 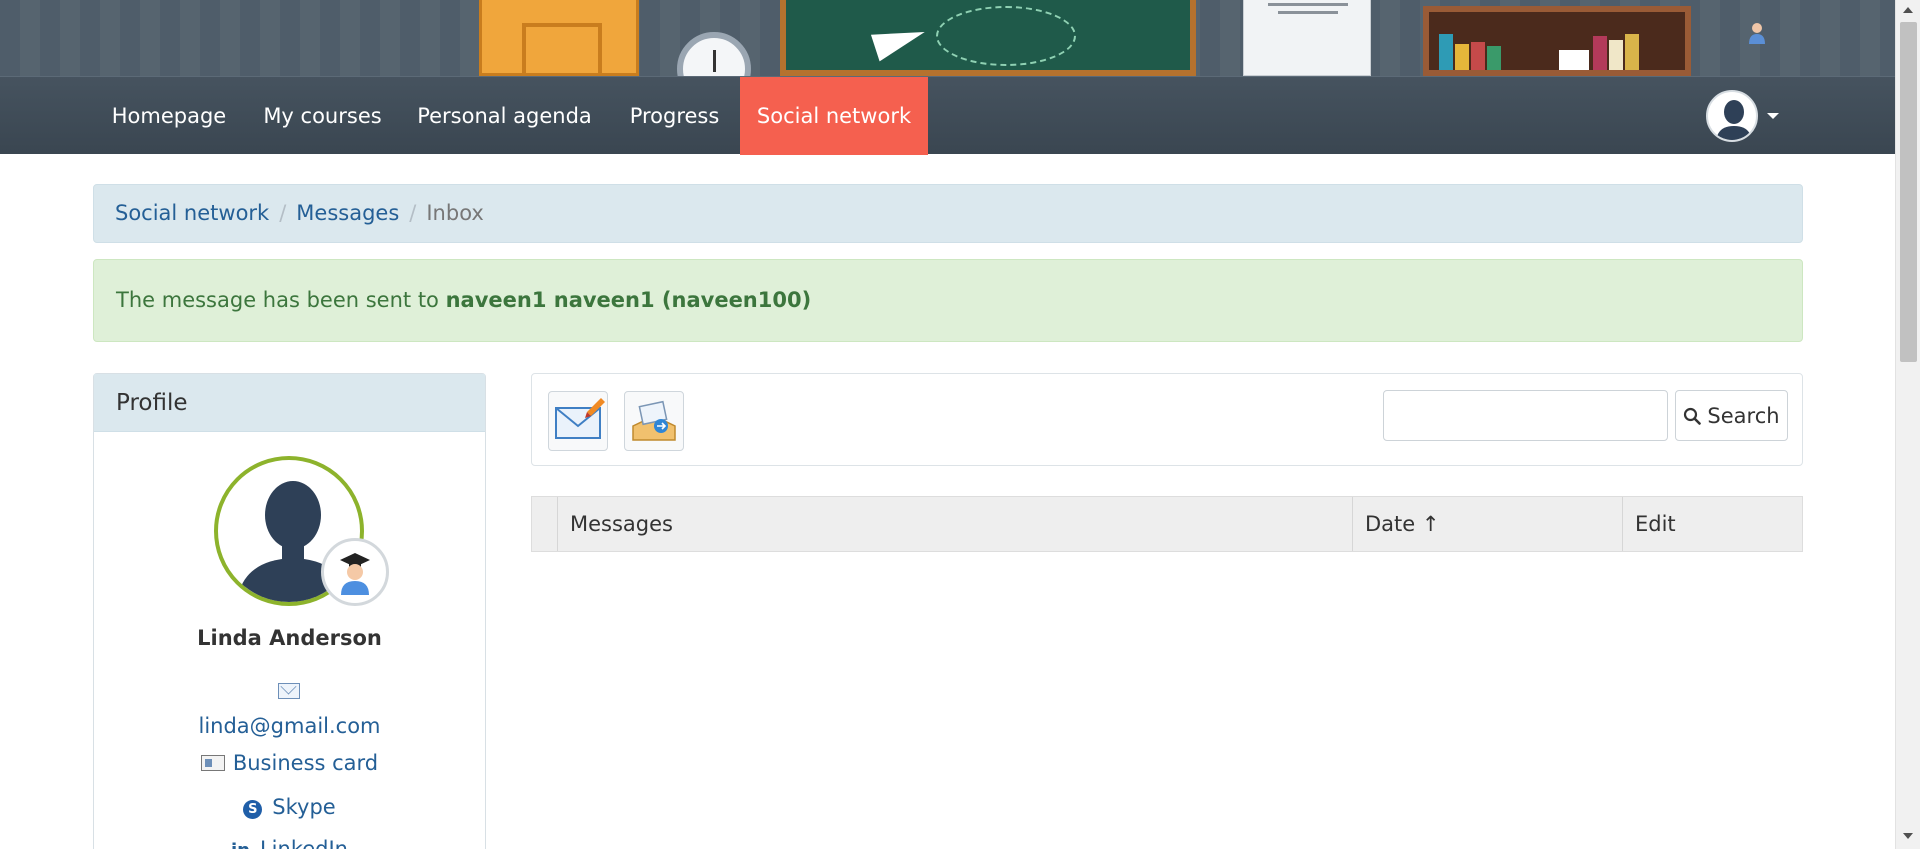 What do you see at coordinates (289, 726) in the screenshot?
I see `profile-email-link: linda@gmail.com` at bounding box center [289, 726].